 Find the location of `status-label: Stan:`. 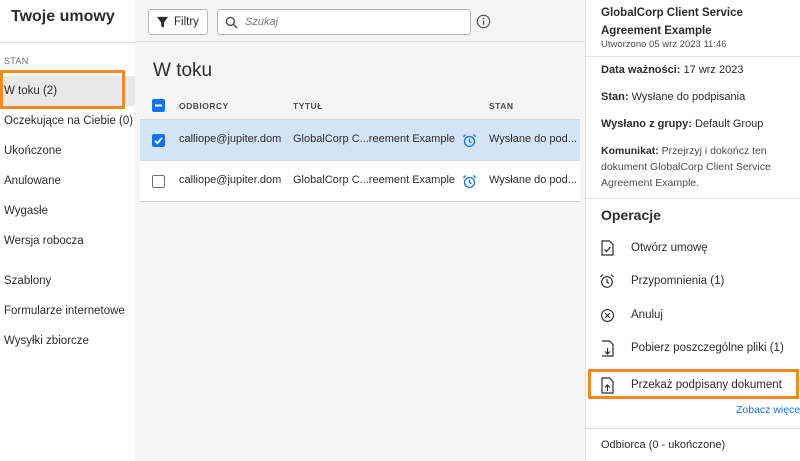

status-label: Stan: is located at coordinates (615, 97).